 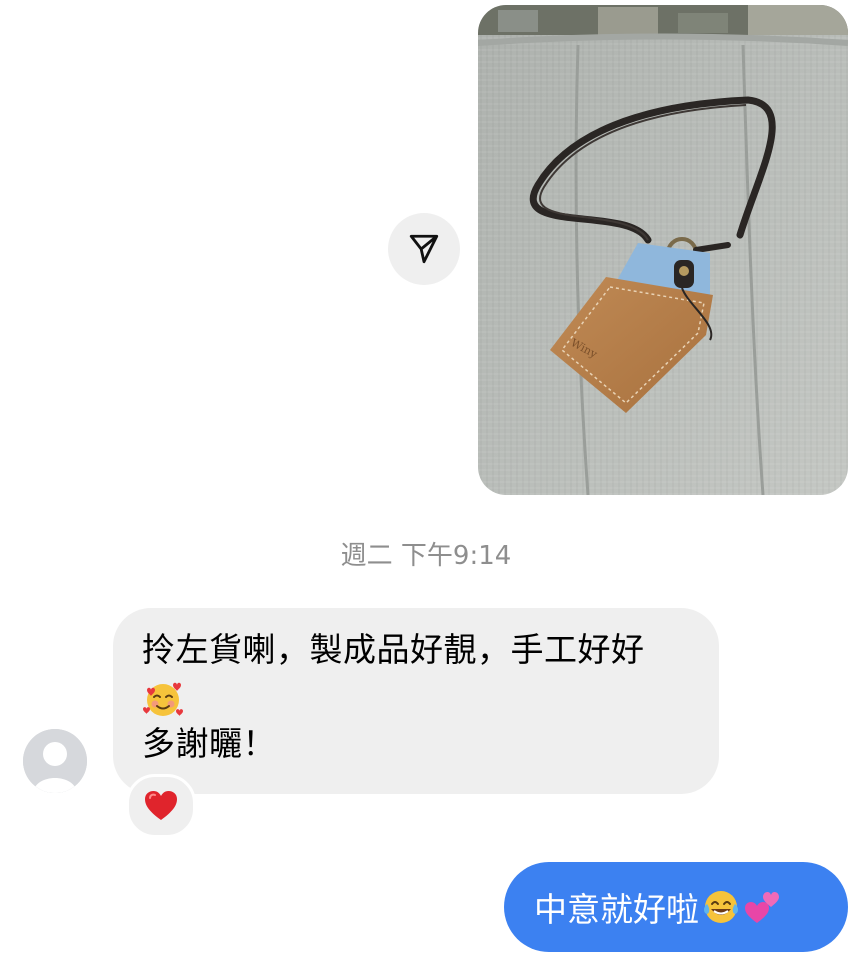 What do you see at coordinates (616, 909) in the screenshot?
I see `sent-message-text: 中意就好啦` at bounding box center [616, 909].